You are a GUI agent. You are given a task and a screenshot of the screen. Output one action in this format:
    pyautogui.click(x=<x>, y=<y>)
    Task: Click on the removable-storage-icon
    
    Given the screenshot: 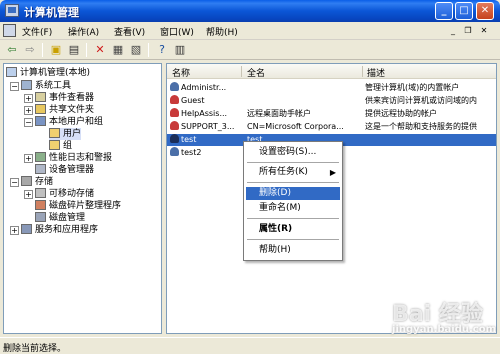 What is the action you would take?
    pyautogui.click(x=40, y=193)
    